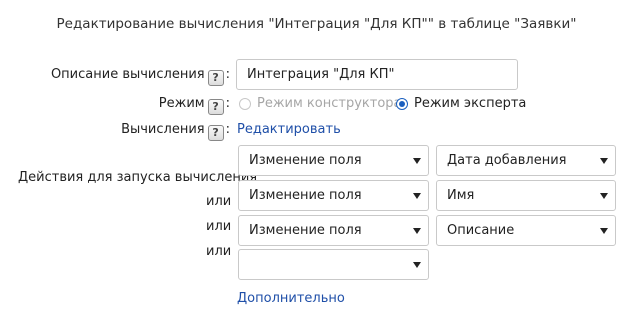 The height and width of the screenshot is (318, 633). What do you see at coordinates (245, 104) in the screenshot?
I see `mode-constructor-radio` at bounding box center [245, 104].